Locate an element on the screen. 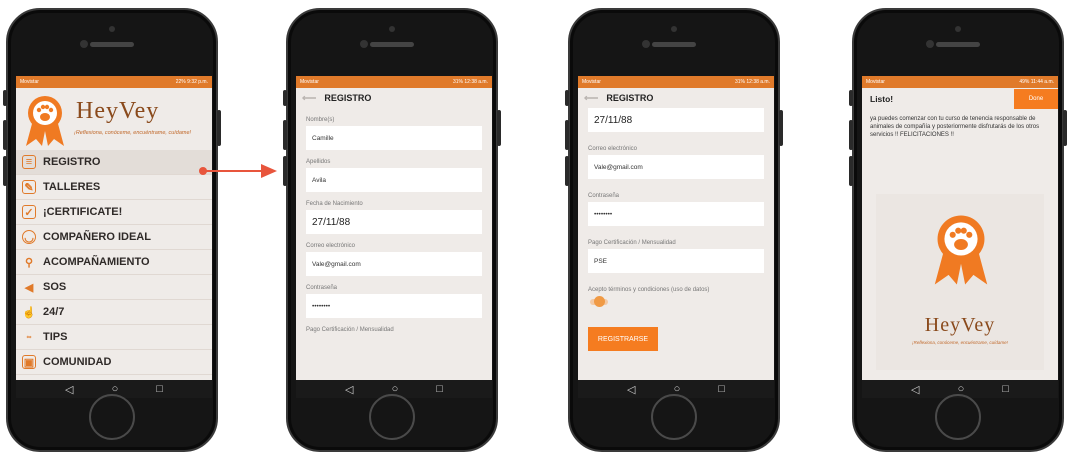 The image size is (1069, 454). tips-icon: ∞ is located at coordinates (29, 337).